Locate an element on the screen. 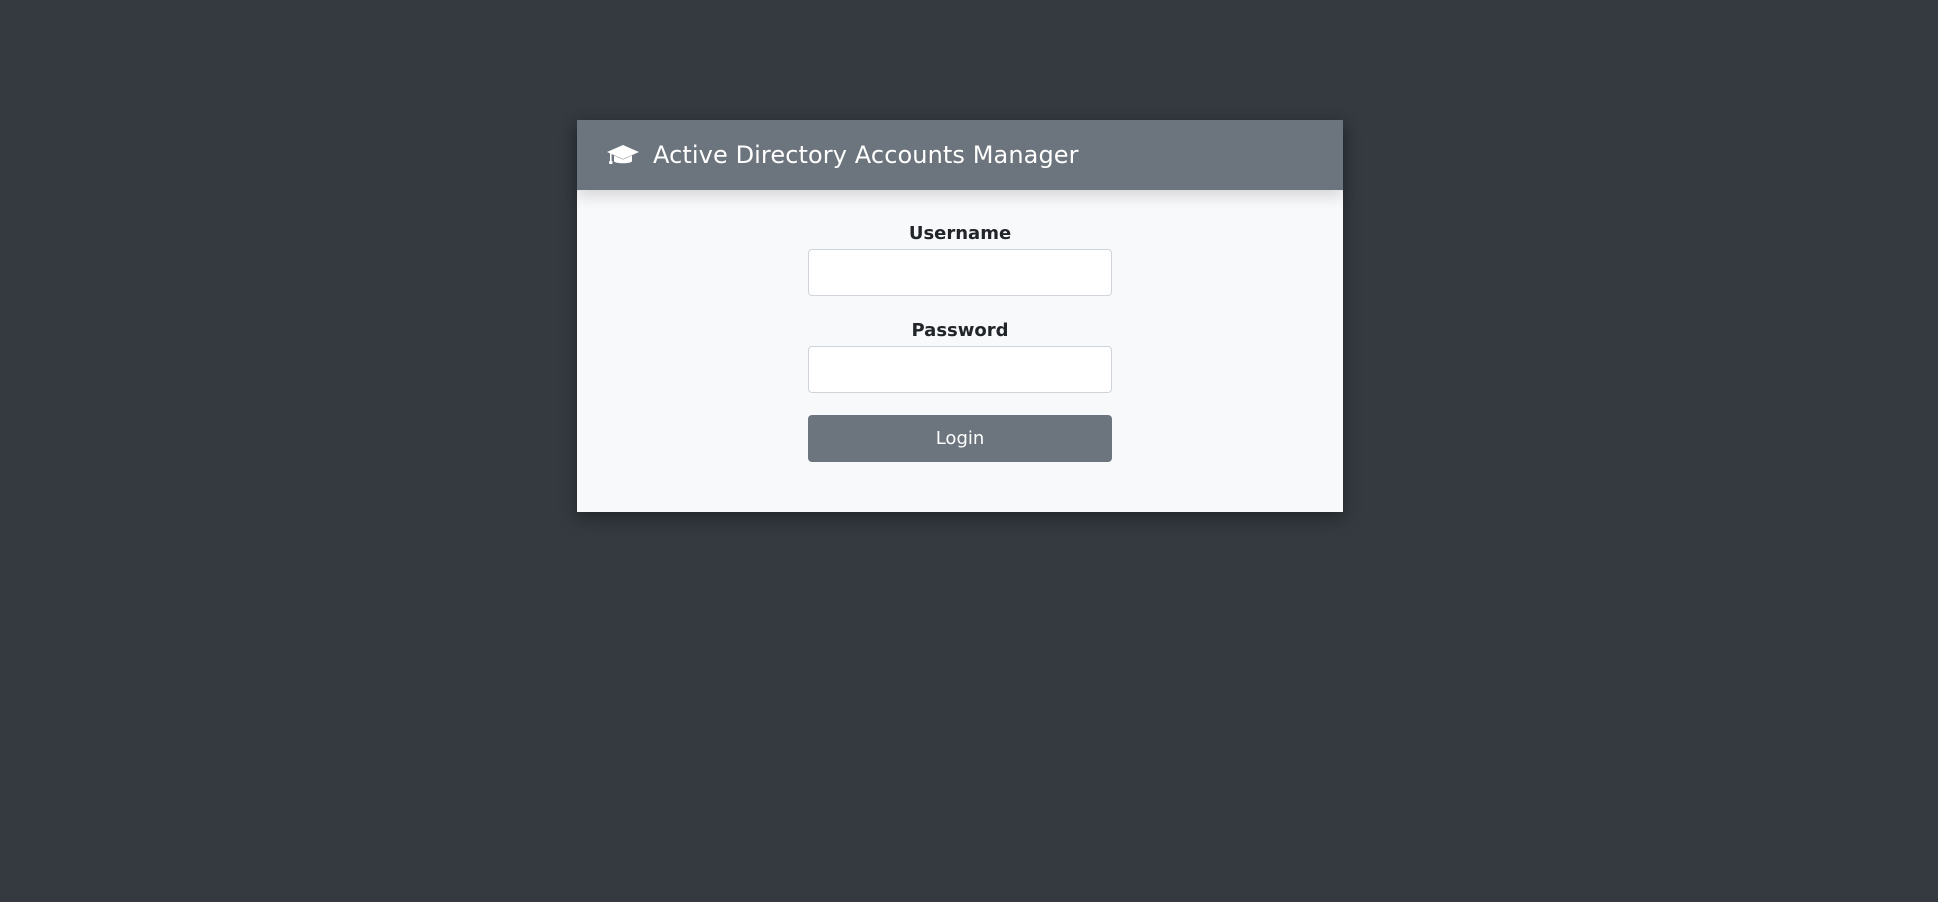 The height and width of the screenshot is (902, 1938). card-body: Username Password Login is located at coordinates (960, 351).